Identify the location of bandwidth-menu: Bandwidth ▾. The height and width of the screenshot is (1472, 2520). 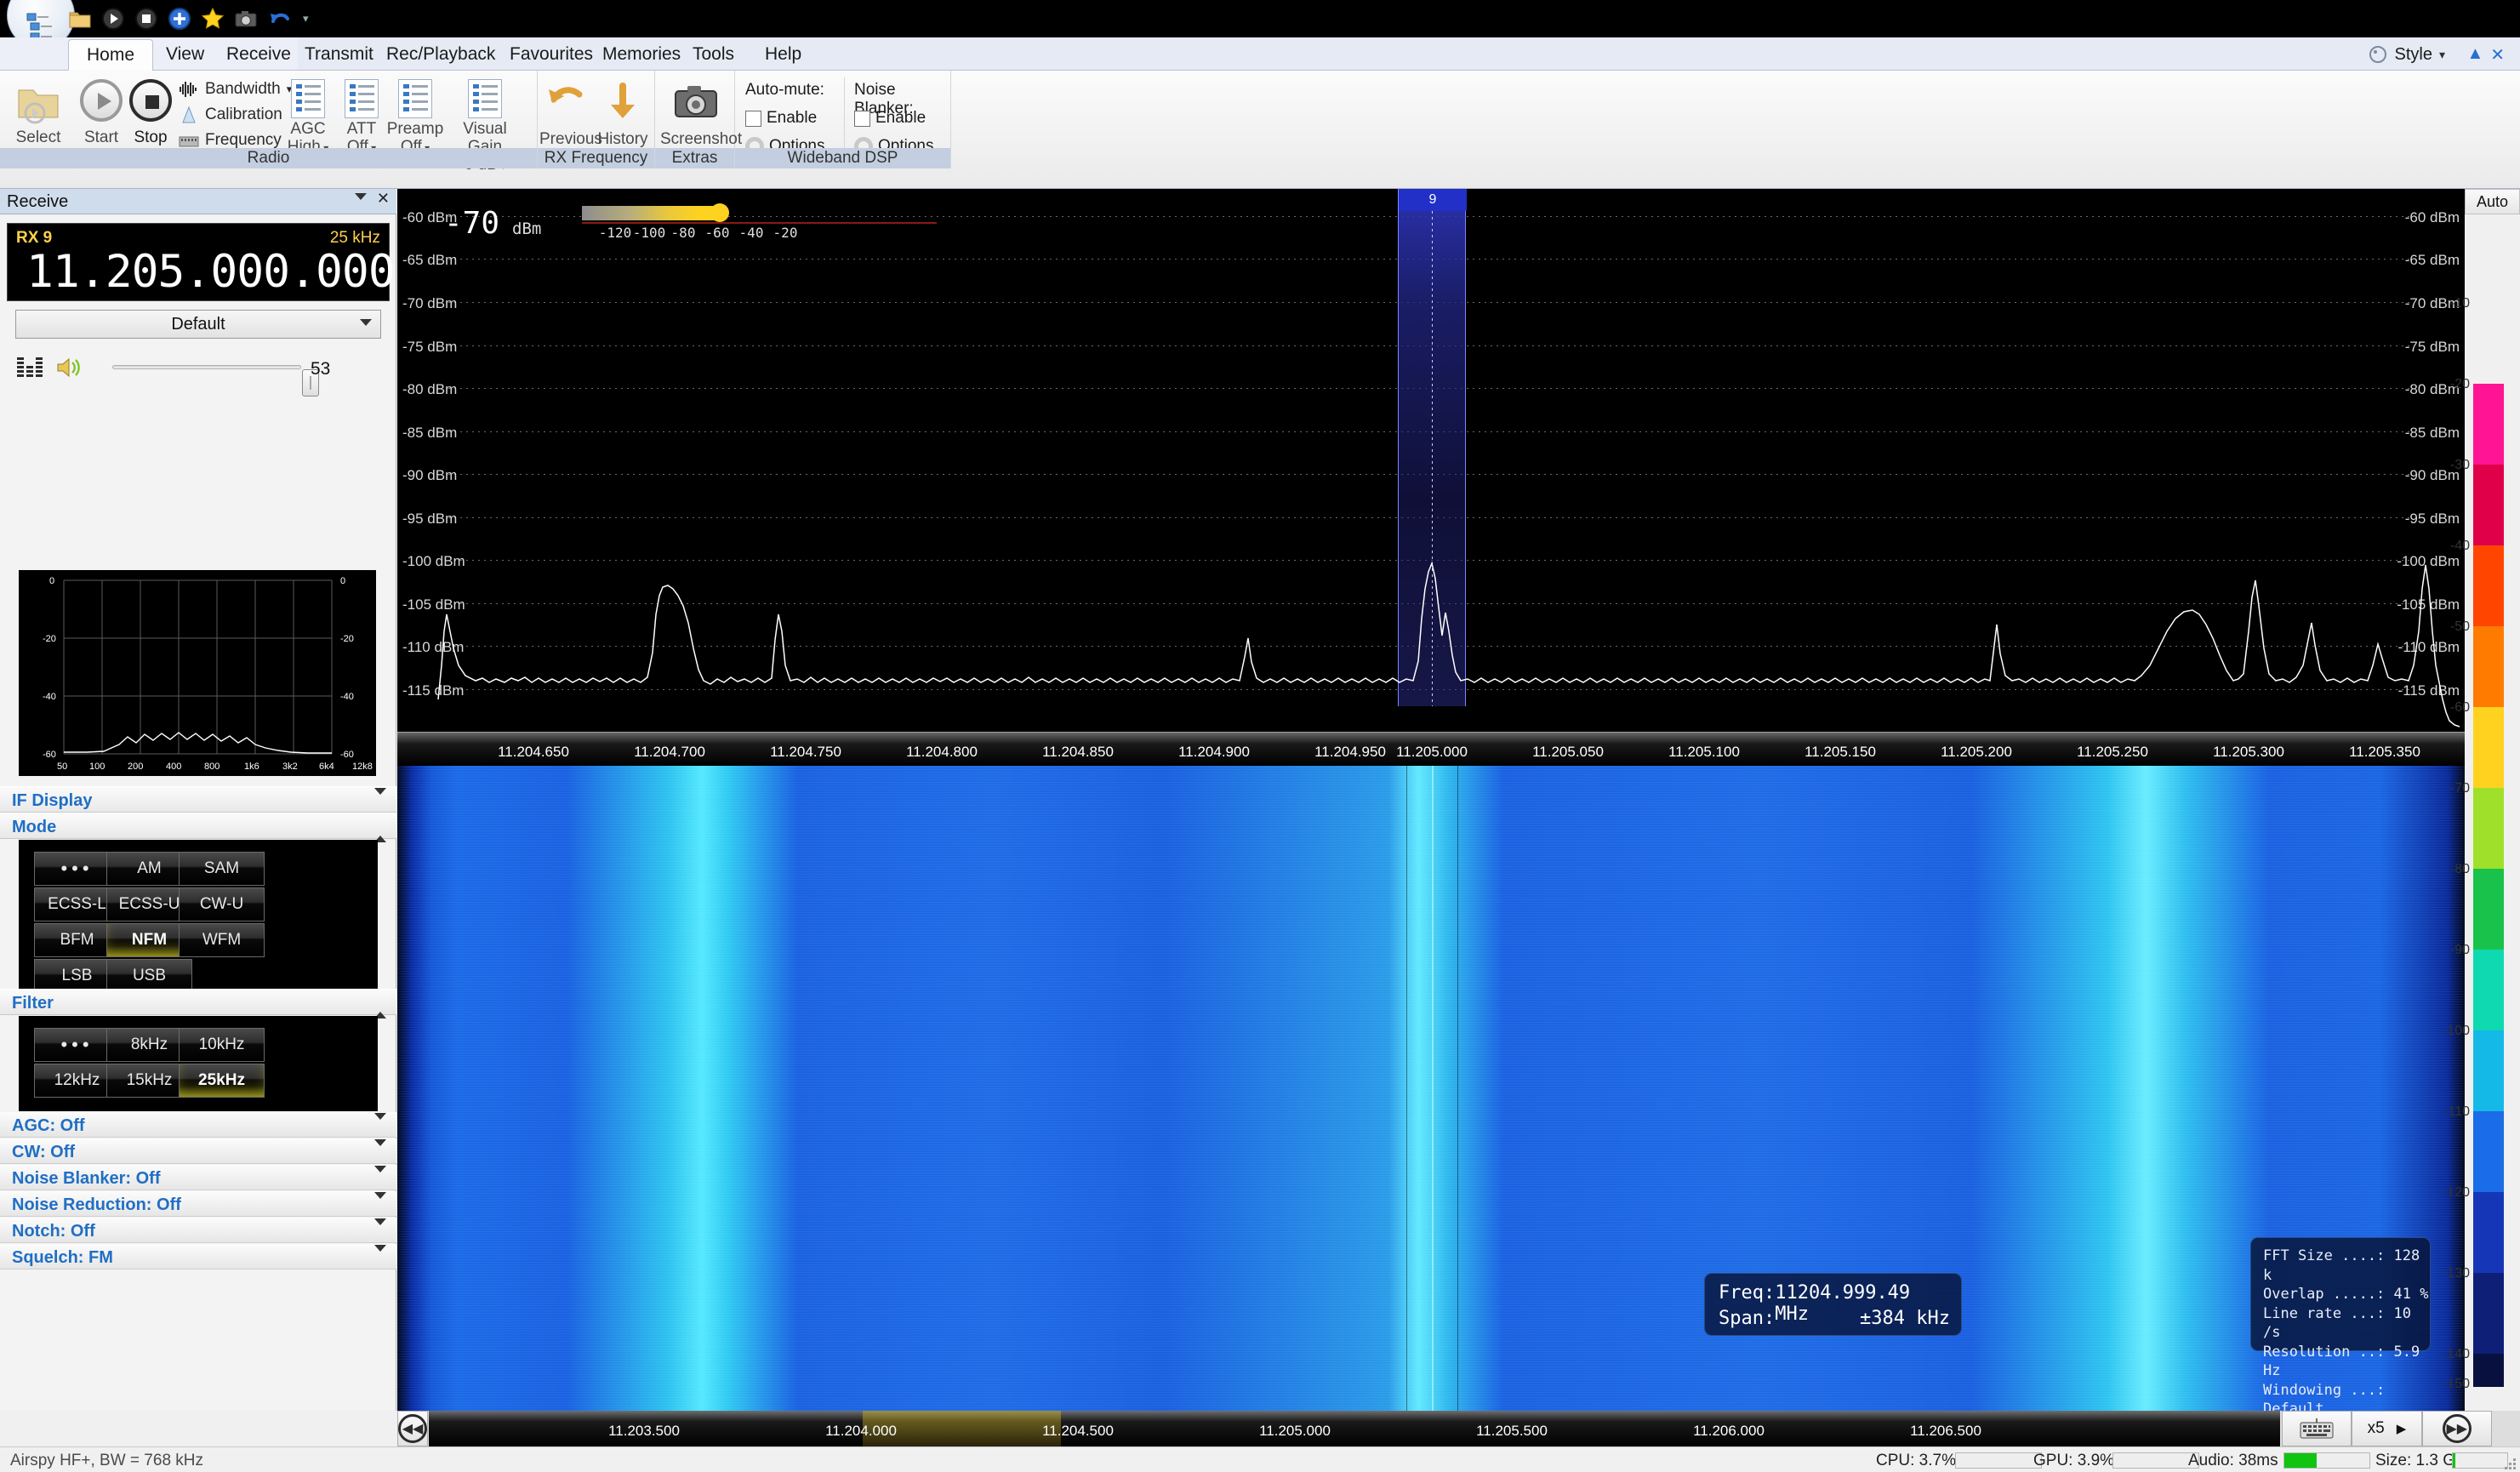
(236, 88).